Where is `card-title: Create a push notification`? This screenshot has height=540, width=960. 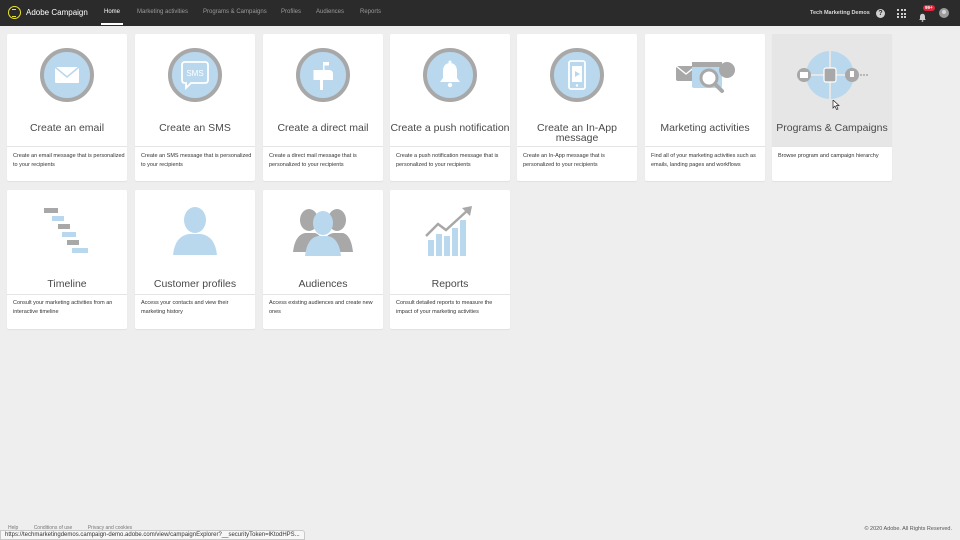 card-title: Create a push notification is located at coordinates (450, 128).